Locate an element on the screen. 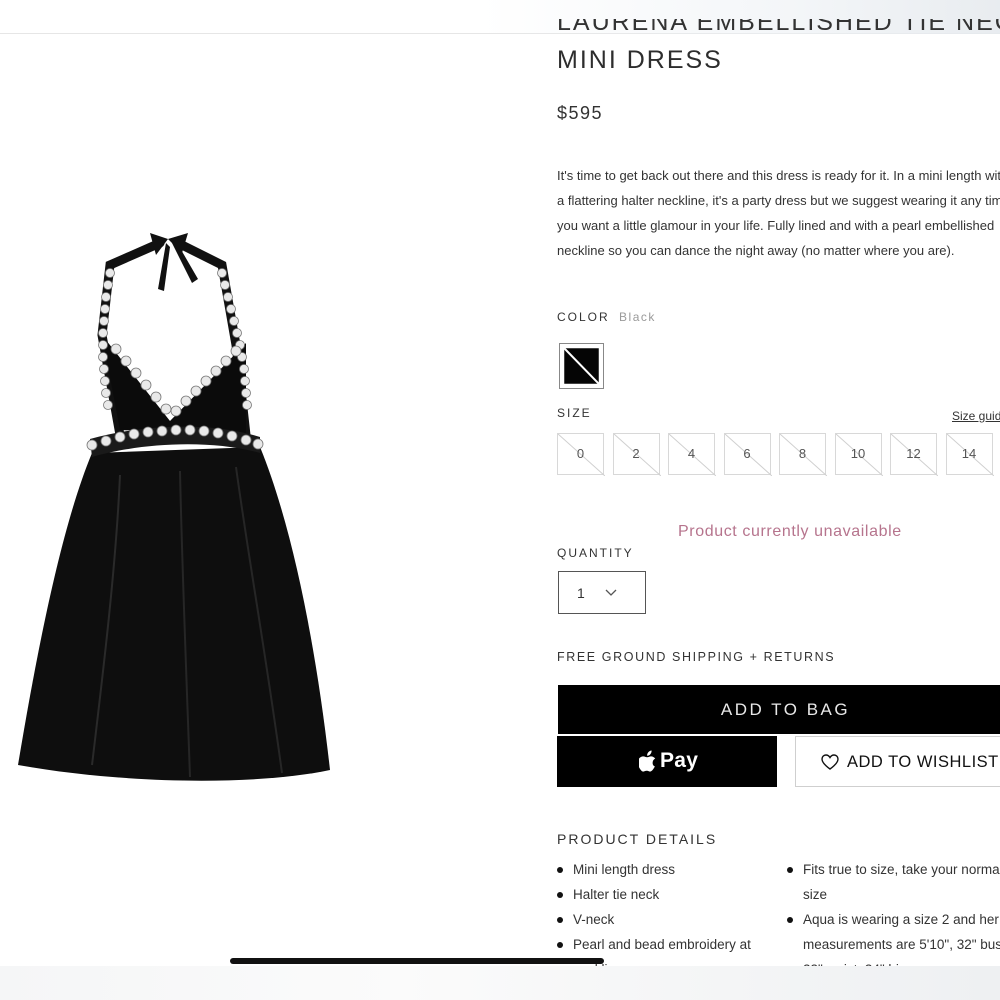  swatch-fill is located at coordinates (581, 366).